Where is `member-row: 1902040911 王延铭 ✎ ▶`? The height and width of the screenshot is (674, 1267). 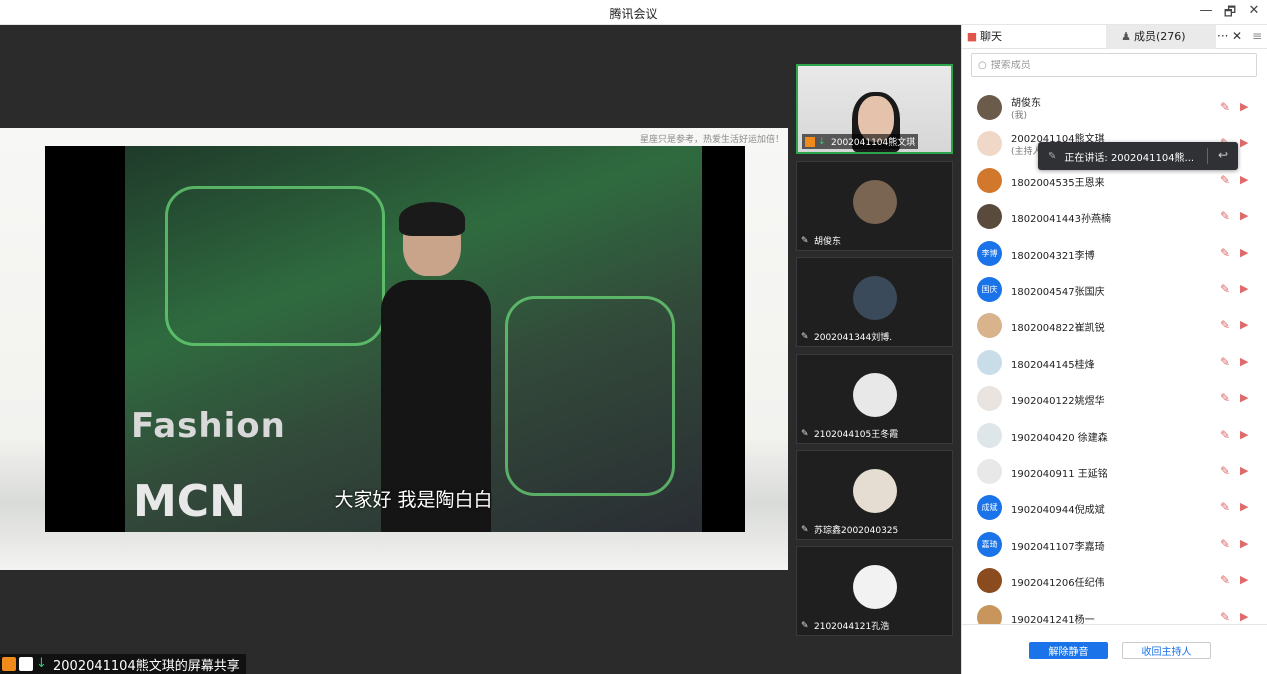 member-row: 1902040911 王延铭 ✎ ▶ is located at coordinates (1114, 472).